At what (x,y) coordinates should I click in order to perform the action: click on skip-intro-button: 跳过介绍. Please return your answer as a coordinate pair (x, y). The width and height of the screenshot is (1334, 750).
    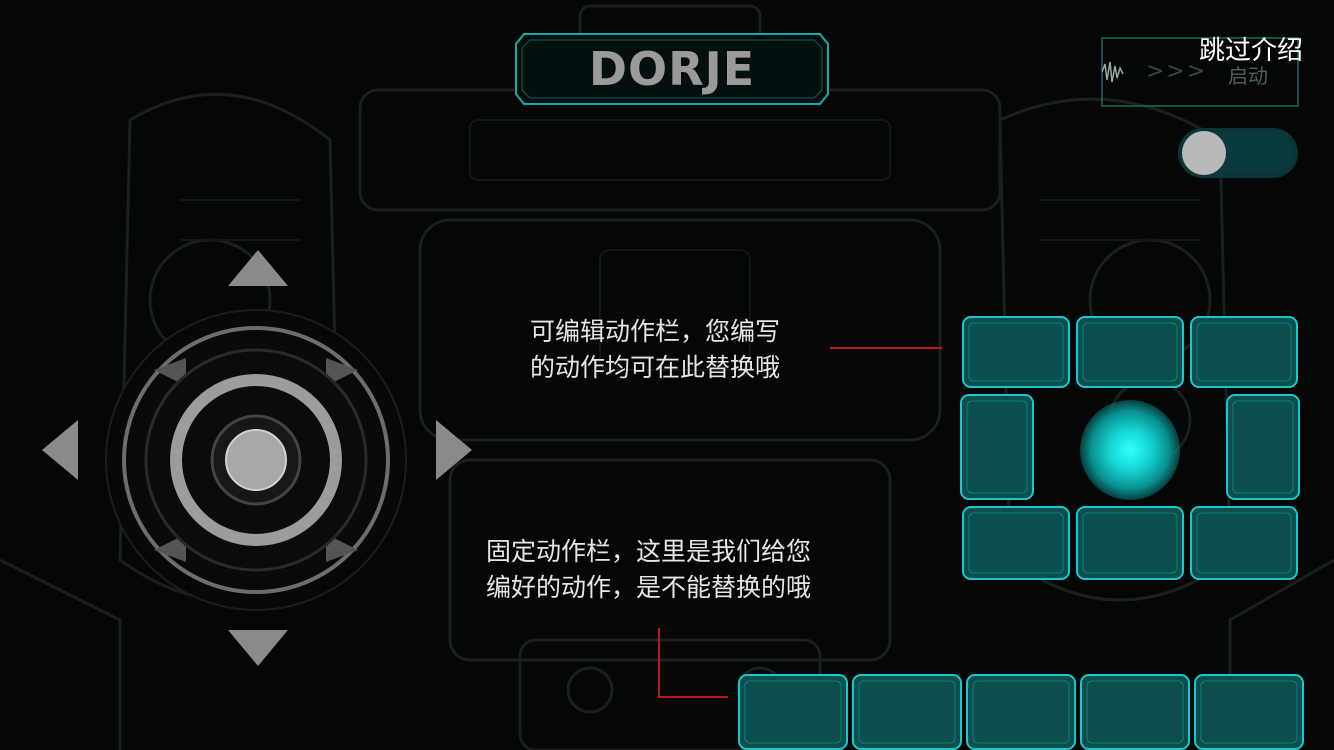
    Looking at the image, I should click on (1251, 48).